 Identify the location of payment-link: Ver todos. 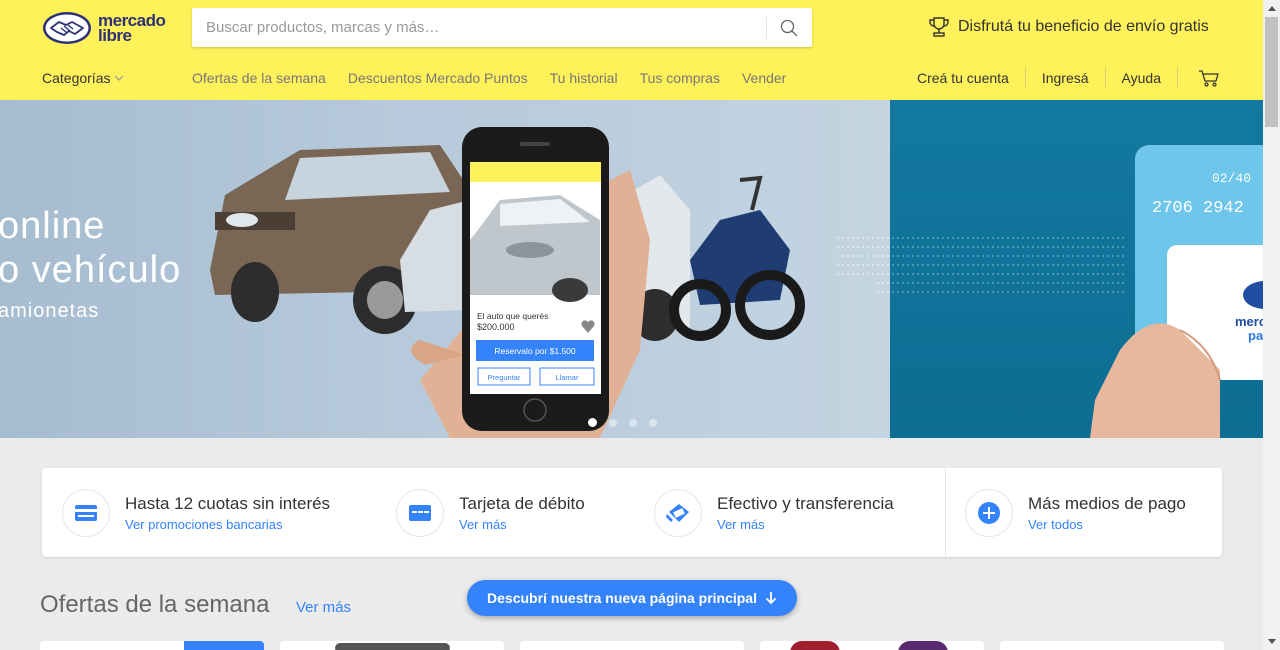
(1107, 524).